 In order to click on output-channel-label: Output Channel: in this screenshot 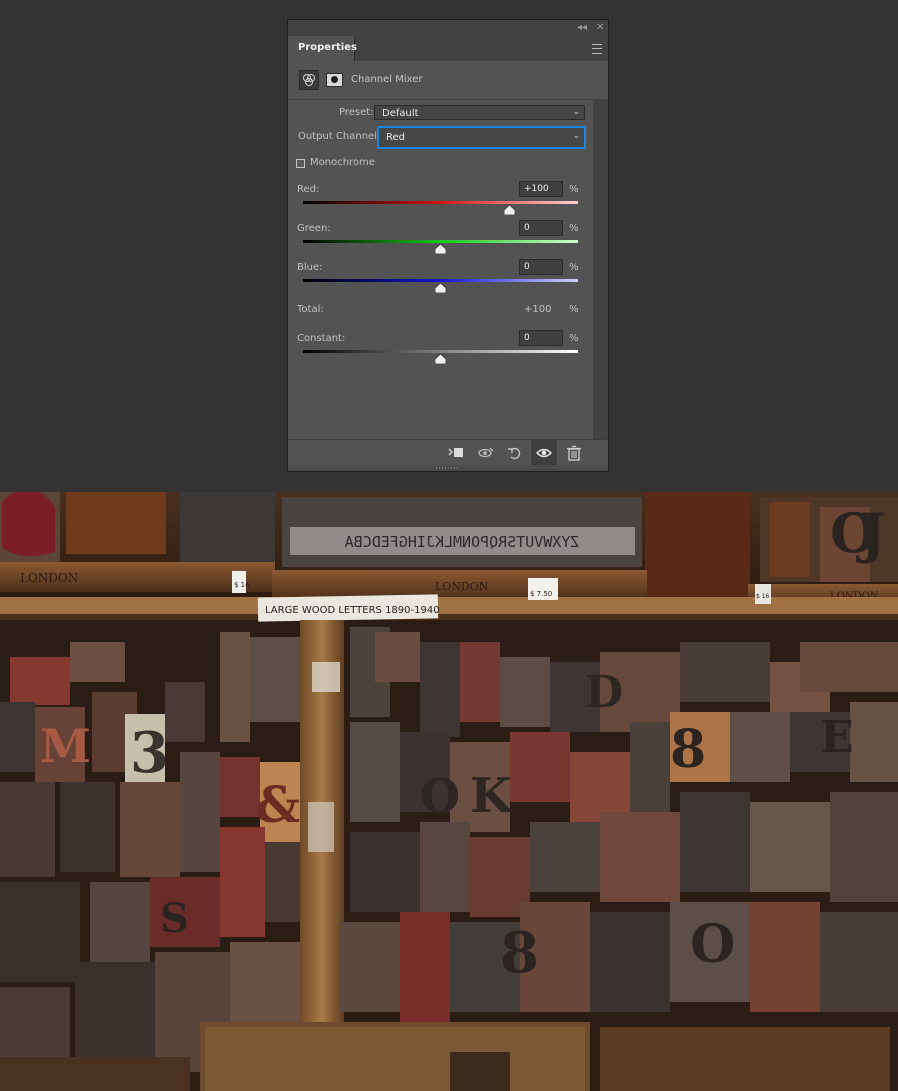, I will do `click(339, 136)`.